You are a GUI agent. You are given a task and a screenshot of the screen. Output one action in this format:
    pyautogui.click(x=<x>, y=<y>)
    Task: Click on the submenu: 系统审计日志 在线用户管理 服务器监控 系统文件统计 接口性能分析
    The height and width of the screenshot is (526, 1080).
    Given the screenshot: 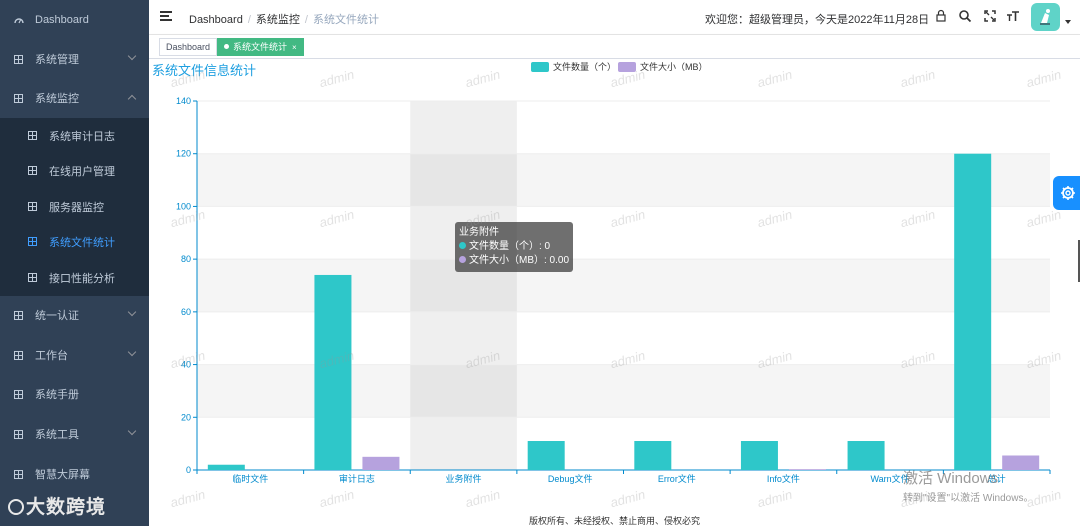 What is the action you would take?
    pyautogui.click(x=74, y=207)
    